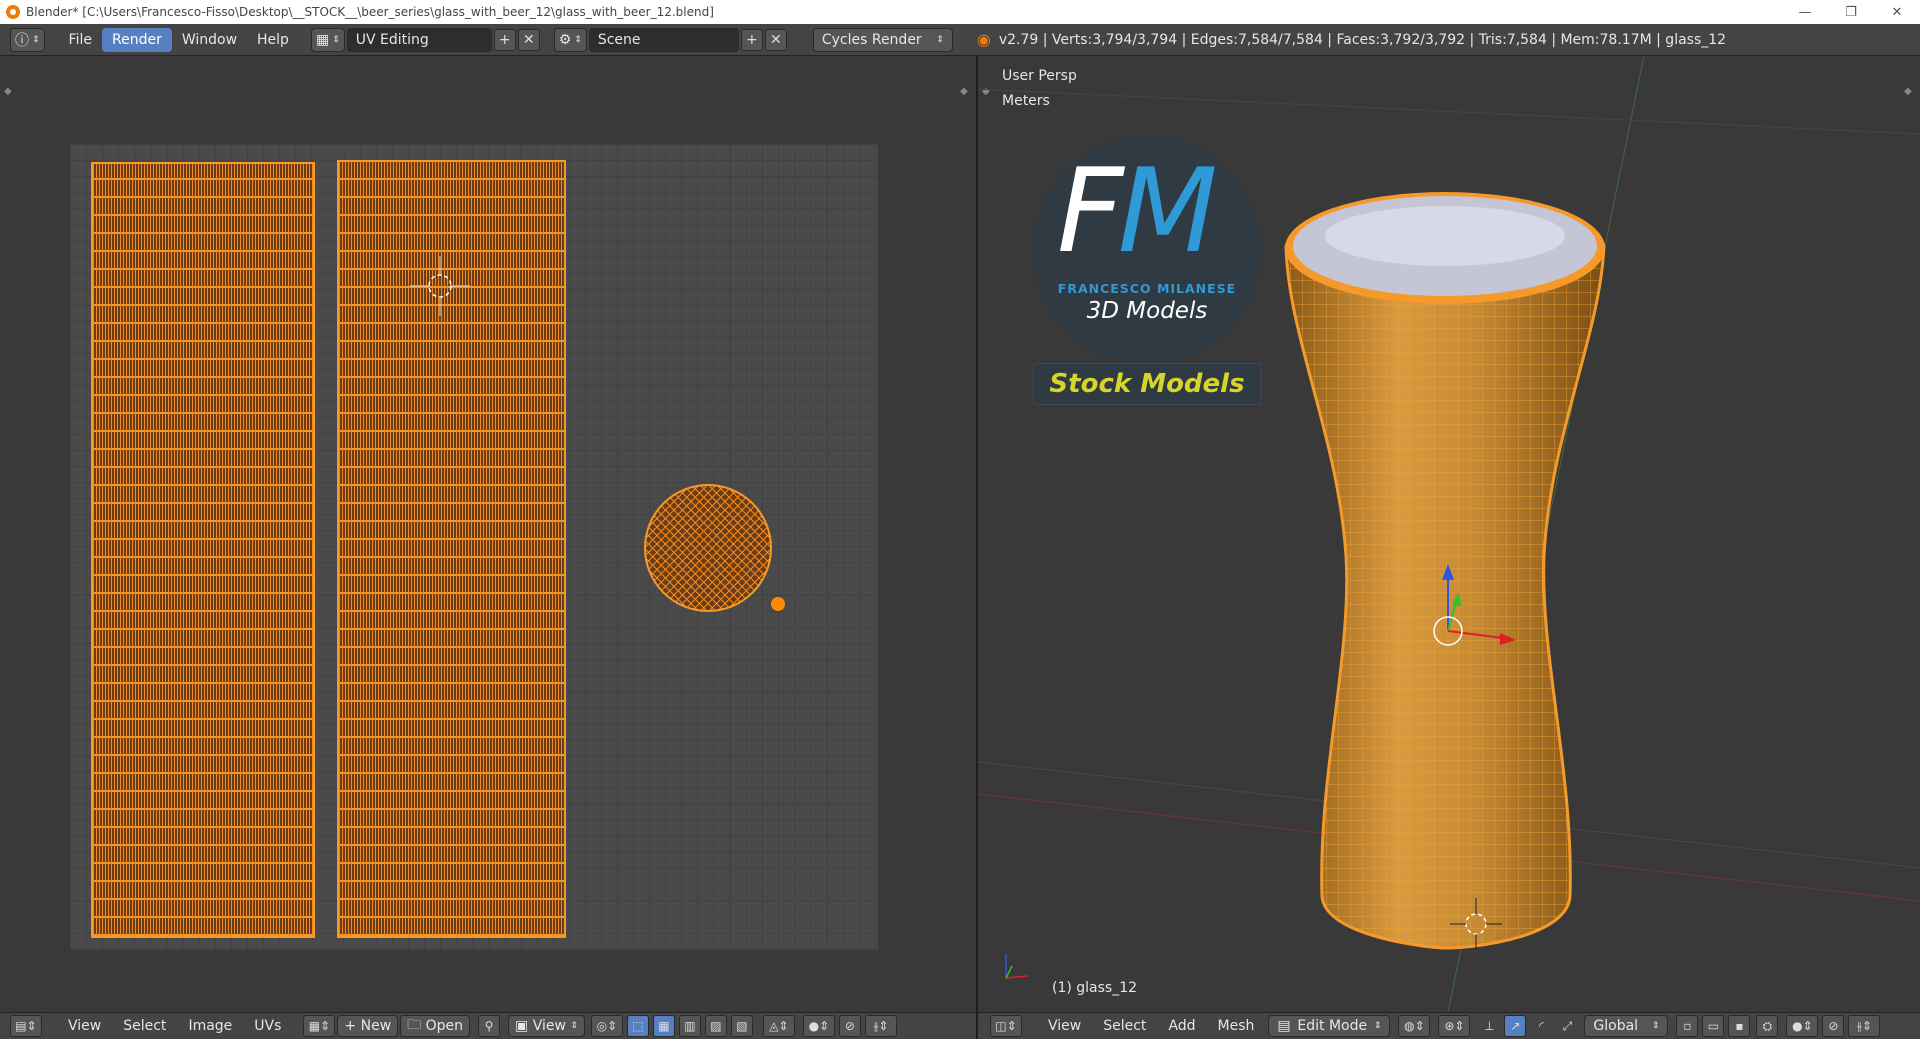 The height and width of the screenshot is (1039, 1920). Describe the element at coordinates (419, 39) in the screenshot. I see `screen-layout-field: UV Editing` at that location.